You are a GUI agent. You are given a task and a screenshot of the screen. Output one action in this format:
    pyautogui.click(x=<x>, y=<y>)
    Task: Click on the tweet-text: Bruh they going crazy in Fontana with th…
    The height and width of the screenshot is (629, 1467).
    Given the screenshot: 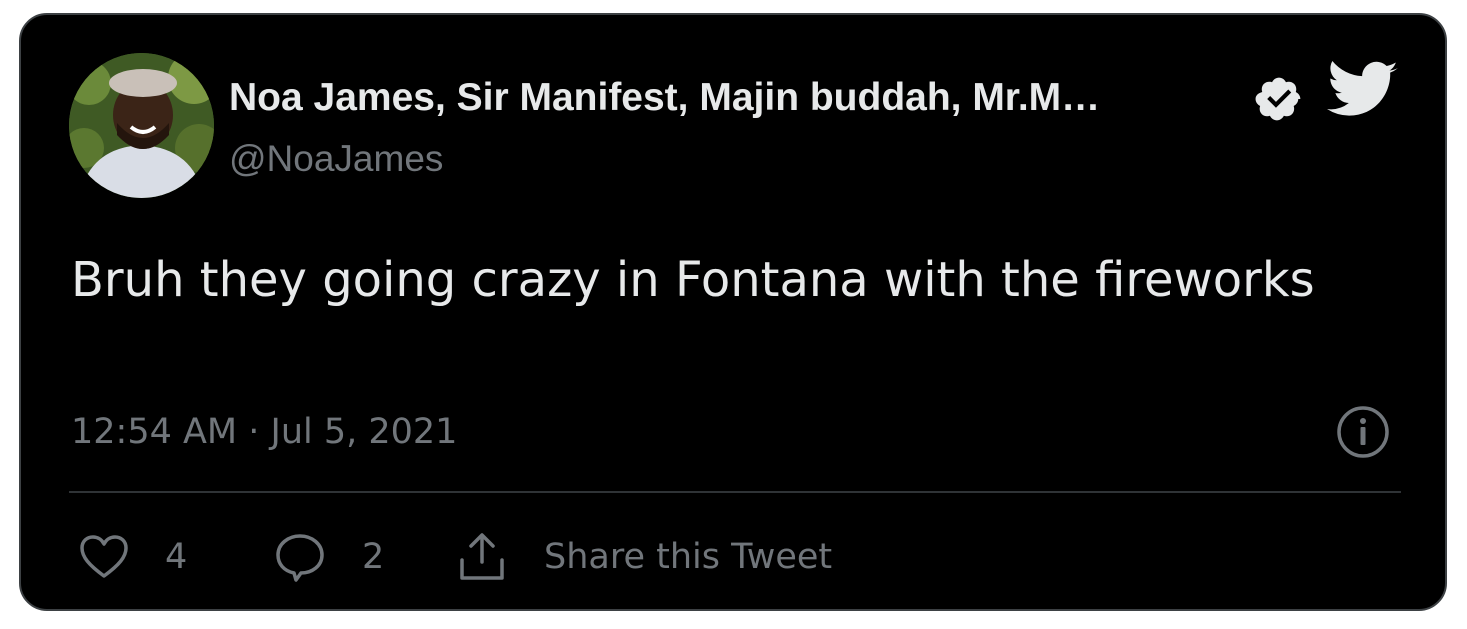 What is the action you would take?
    pyautogui.click(x=693, y=280)
    